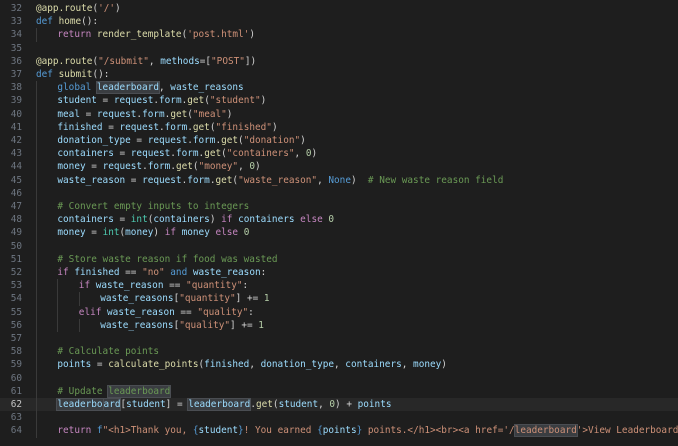 Image resolution: width=678 pixels, height=446 pixels. Describe the element at coordinates (245, 286) in the screenshot. I see `code-token: :` at that location.